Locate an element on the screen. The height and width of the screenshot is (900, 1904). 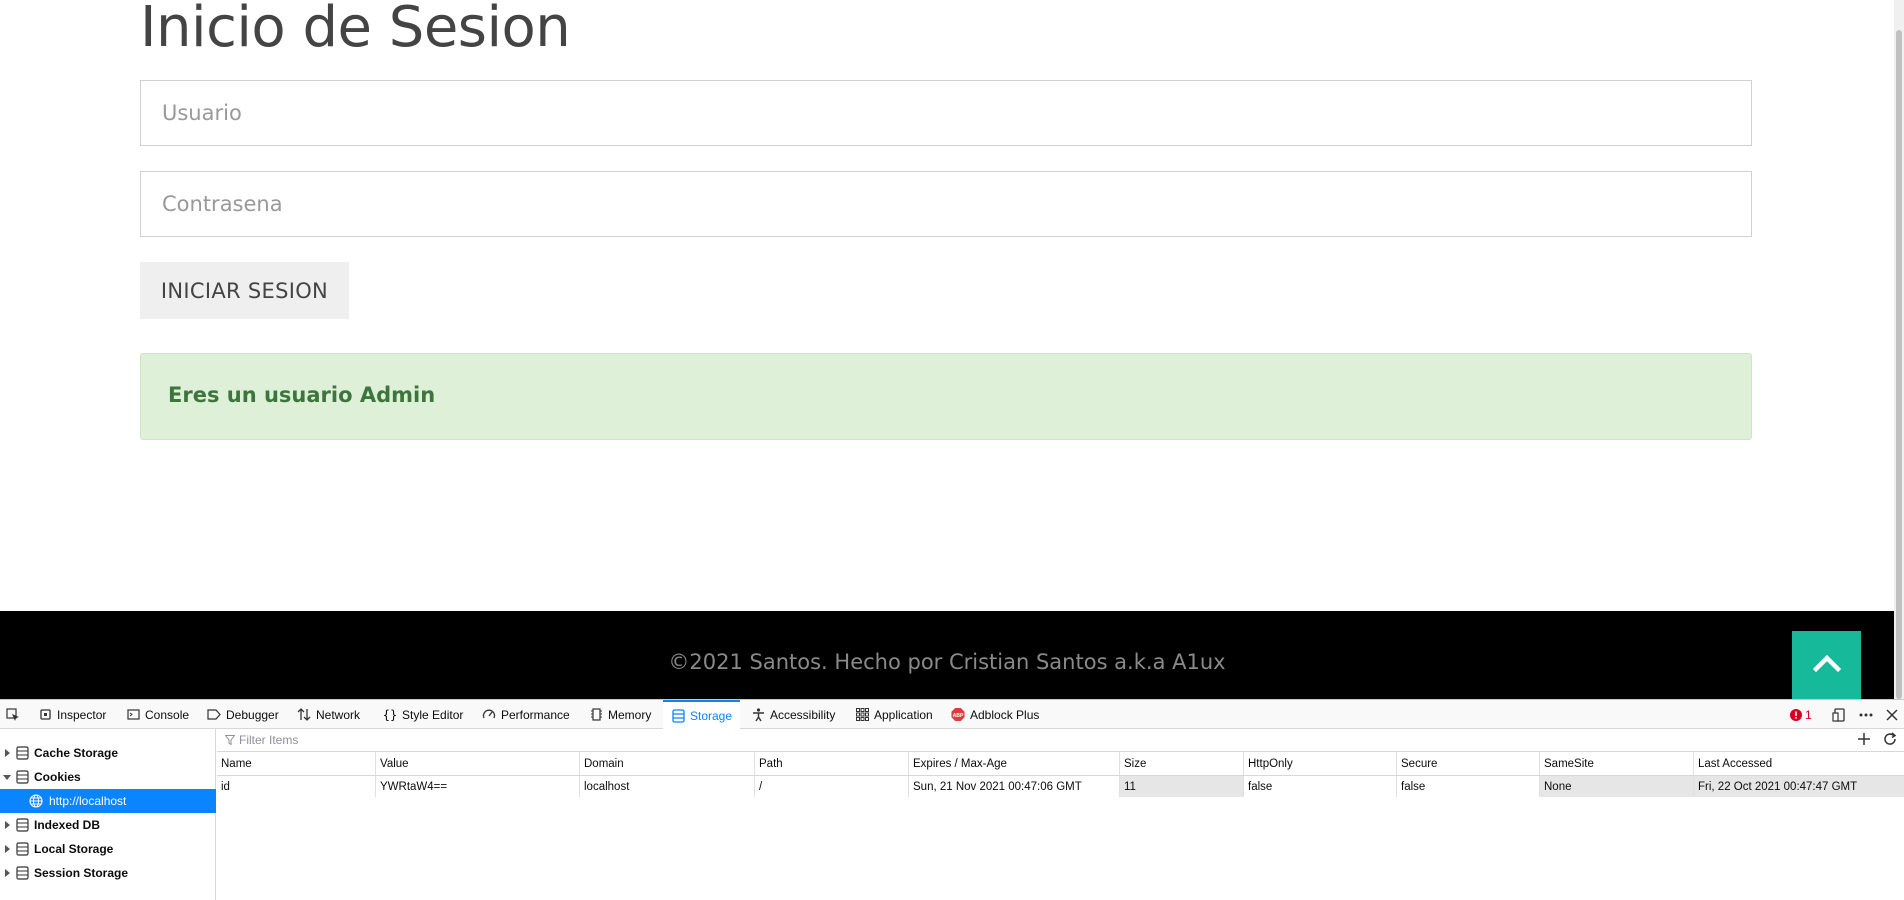
cell-httponly: false is located at coordinates (1319, 786).